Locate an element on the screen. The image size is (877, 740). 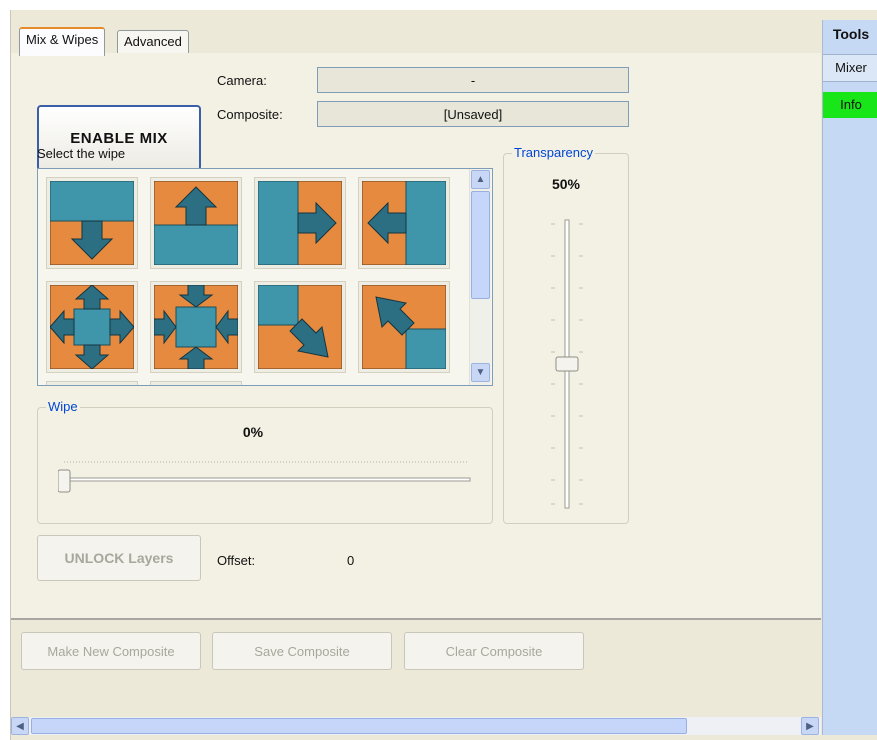
transparency-group: Transparency 50% is located at coordinates (566, 334).